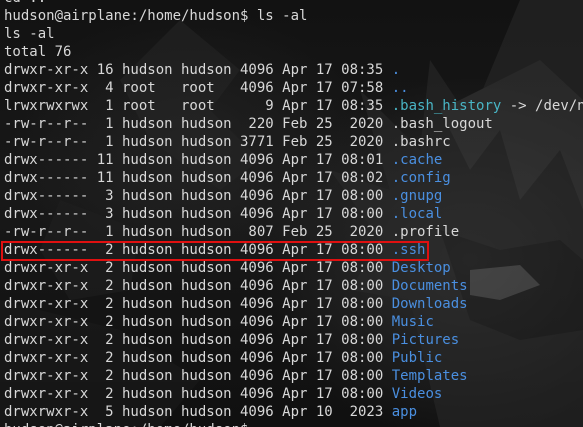 This screenshot has width=583, height=427. Describe the element at coordinates (156, 16) in the screenshot. I see `line-text: hudson@airplane:/home/hudson$ ls -al` at that location.